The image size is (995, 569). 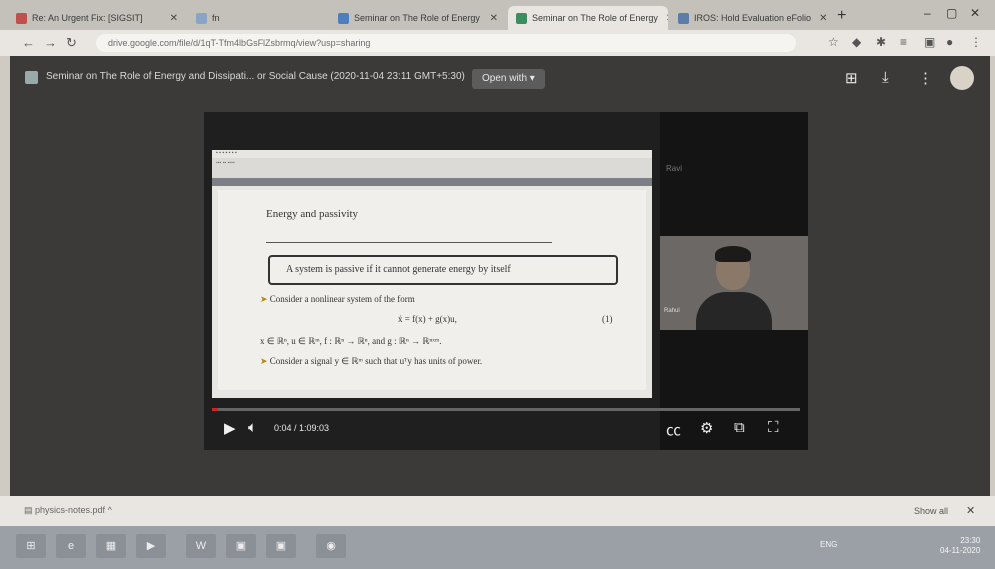 I want to click on menu-kebab-icon: ⋮, so click(x=976, y=42).